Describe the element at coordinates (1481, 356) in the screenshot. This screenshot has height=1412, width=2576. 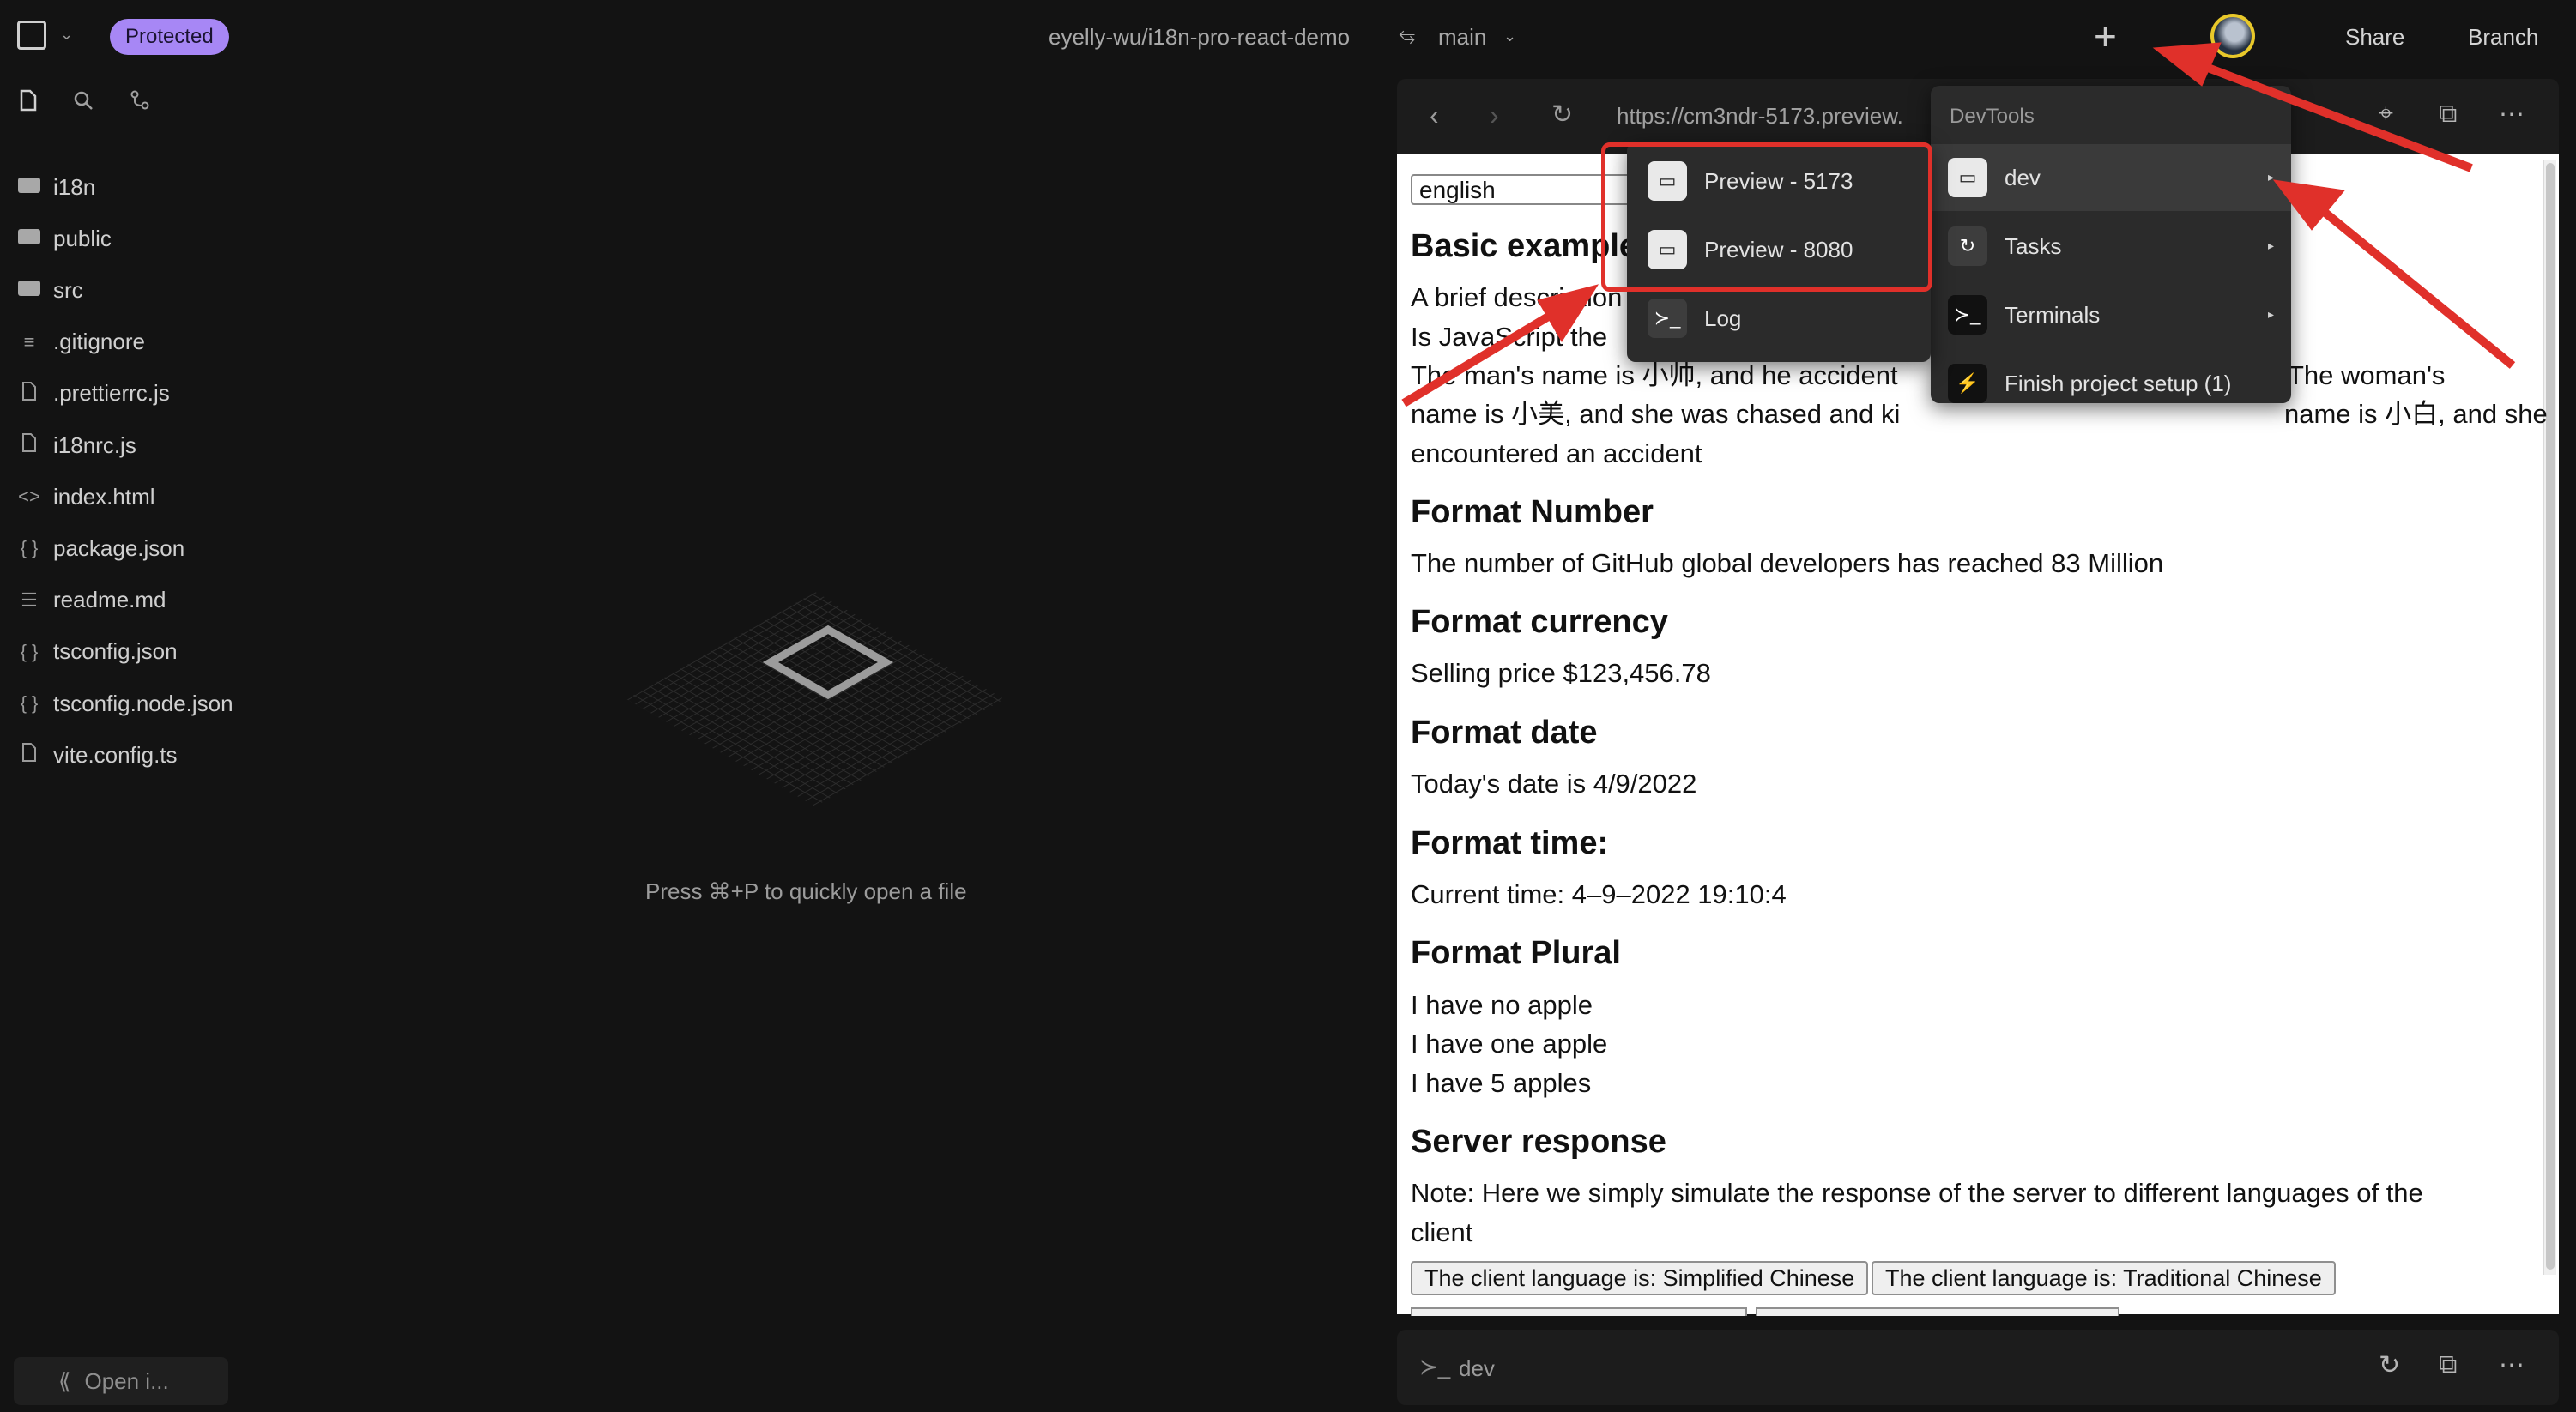
I see `arrow-to-previews` at that location.